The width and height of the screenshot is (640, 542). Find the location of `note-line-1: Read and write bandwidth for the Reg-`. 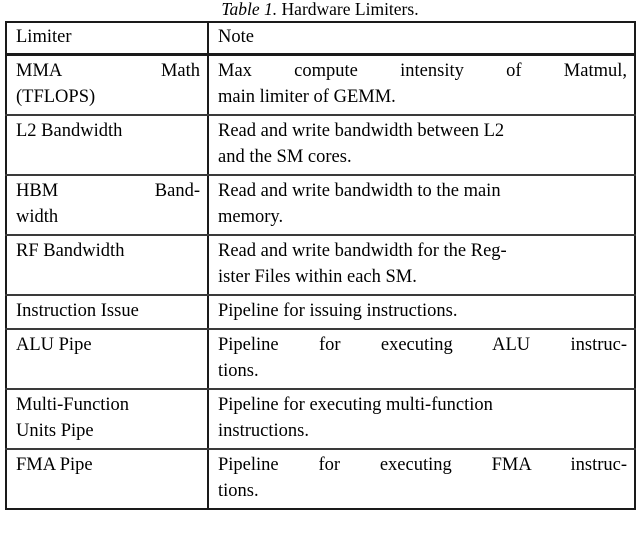

note-line-1: Read and write bandwidth for the Reg- is located at coordinates (362, 251).